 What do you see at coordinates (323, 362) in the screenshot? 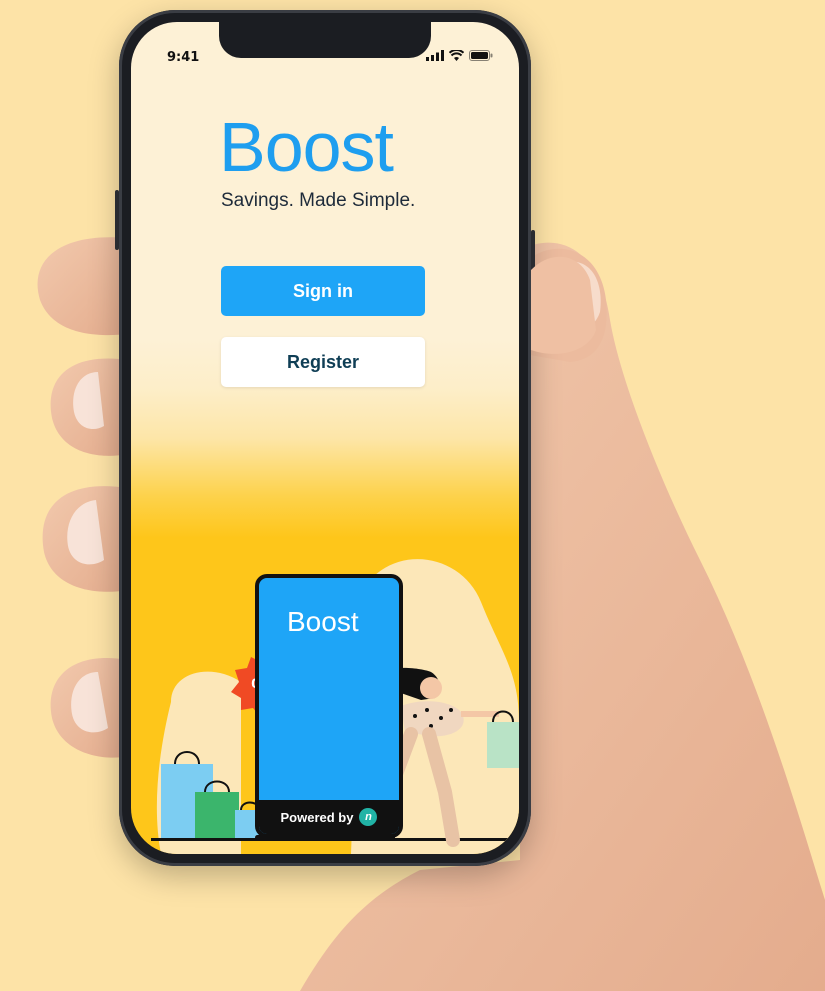
I see `register-button: Register` at bounding box center [323, 362].